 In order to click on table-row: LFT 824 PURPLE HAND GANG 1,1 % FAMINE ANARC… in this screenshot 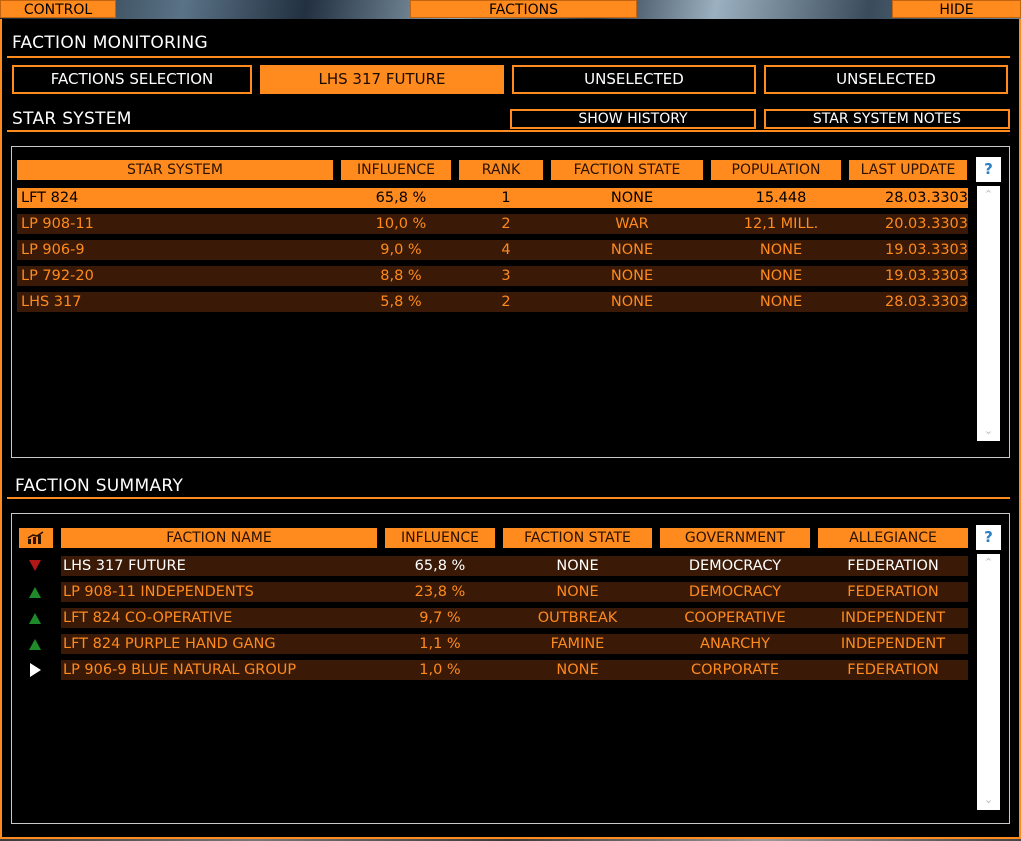, I will do `click(514, 644)`.